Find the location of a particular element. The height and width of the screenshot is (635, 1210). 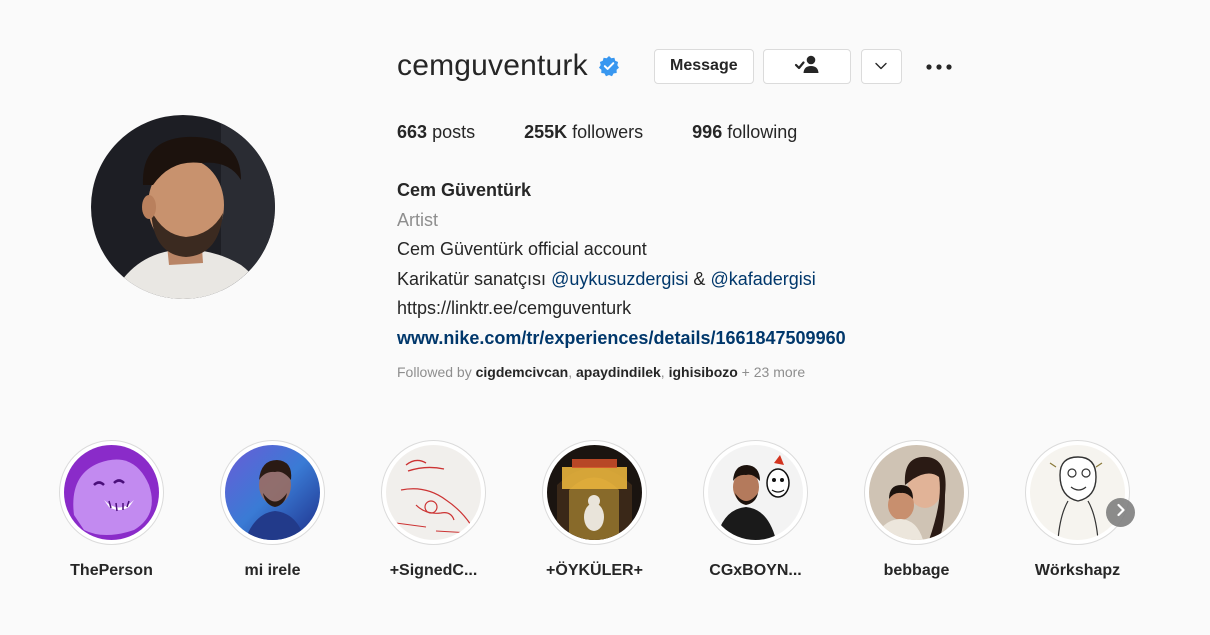

highlight-item: bebbage is located at coordinates (916, 510).